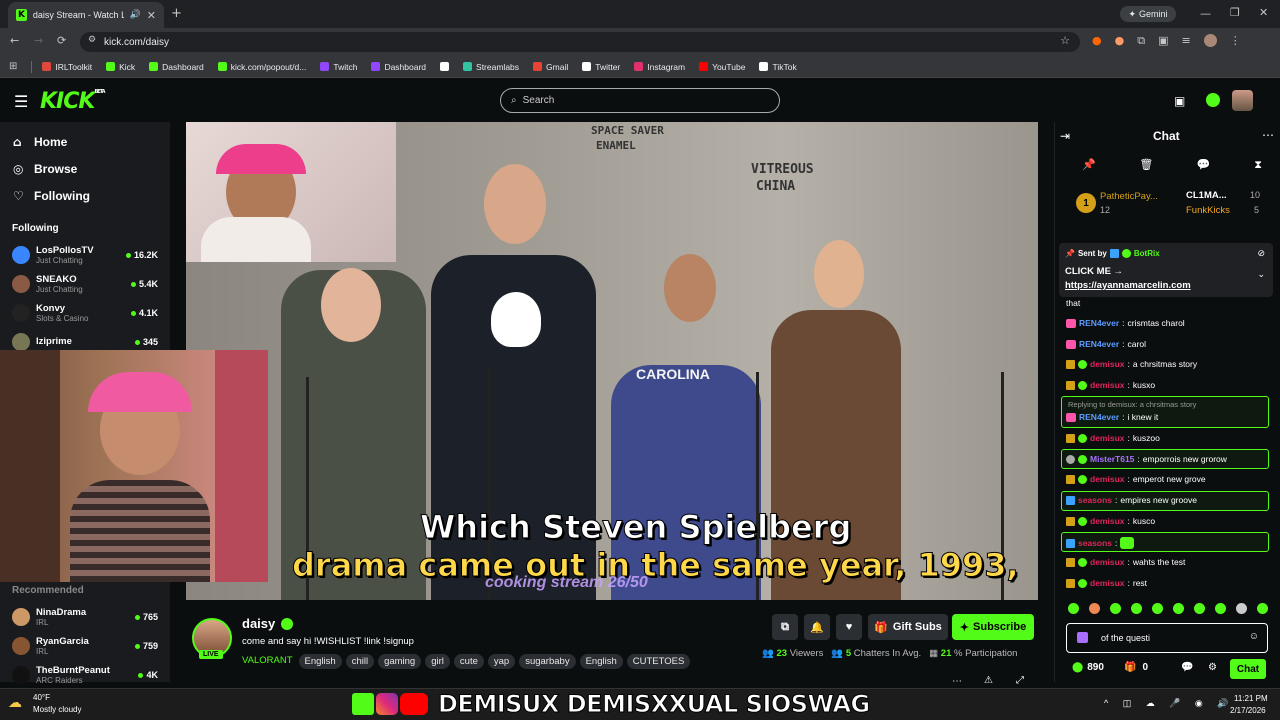  What do you see at coordinates (21, 101) in the screenshot?
I see `hamburger-menu-icon: ☰` at bounding box center [21, 101].